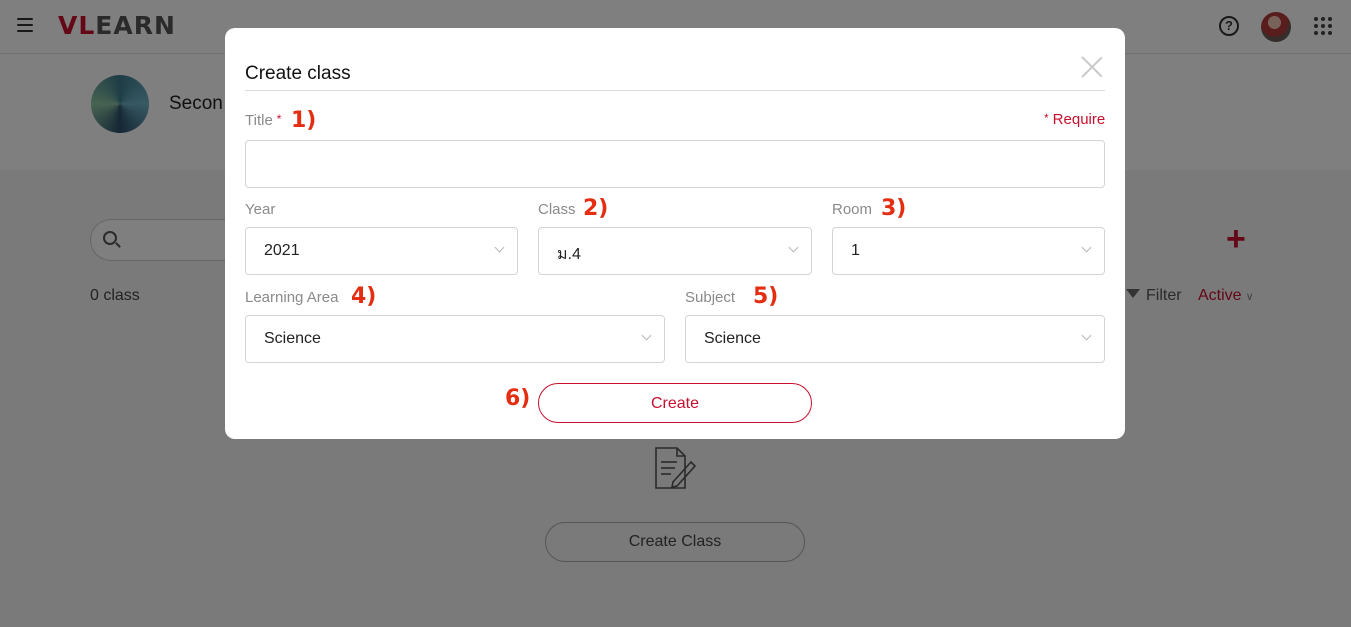  What do you see at coordinates (596, 208) in the screenshot?
I see `annotation-2: 2)` at bounding box center [596, 208].